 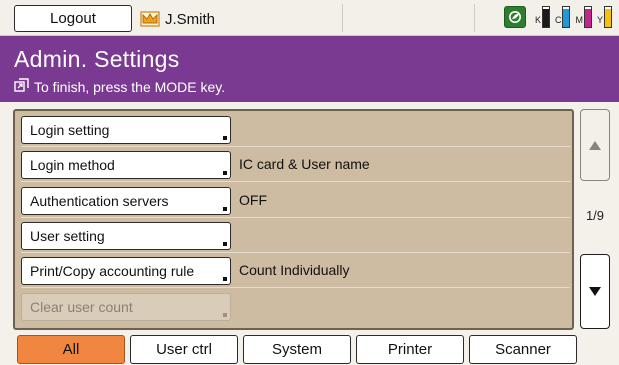 What do you see at coordinates (70, 130) in the screenshot?
I see `setting-label: Login setting` at bounding box center [70, 130].